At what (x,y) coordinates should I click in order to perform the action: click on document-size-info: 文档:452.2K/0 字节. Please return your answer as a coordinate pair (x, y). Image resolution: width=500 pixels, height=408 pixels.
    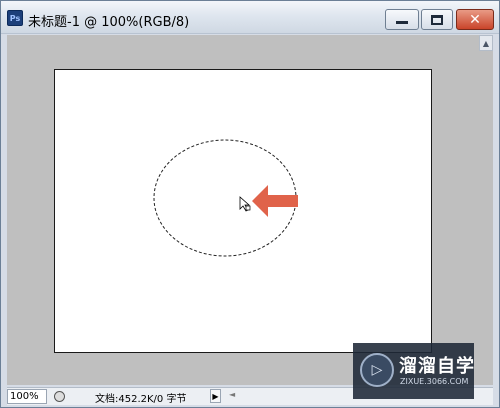
    Looking at the image, I should click on (141, 399).